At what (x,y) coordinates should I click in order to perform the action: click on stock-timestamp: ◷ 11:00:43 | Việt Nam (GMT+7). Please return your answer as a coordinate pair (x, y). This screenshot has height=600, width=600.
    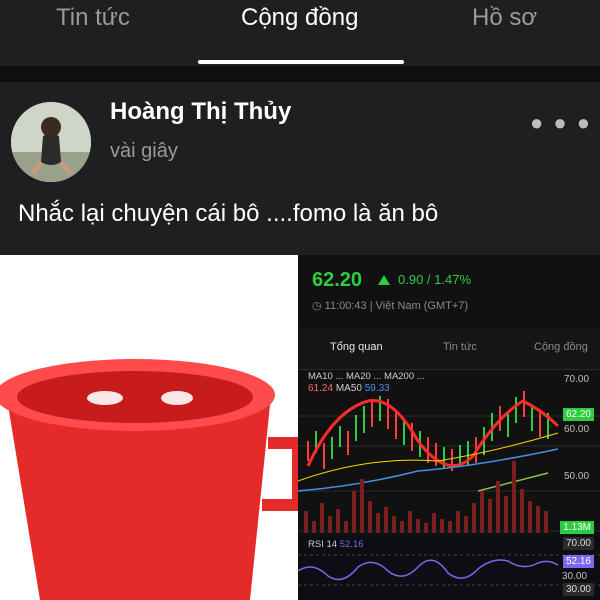
    Looking at the image, I should click on (390, 305).